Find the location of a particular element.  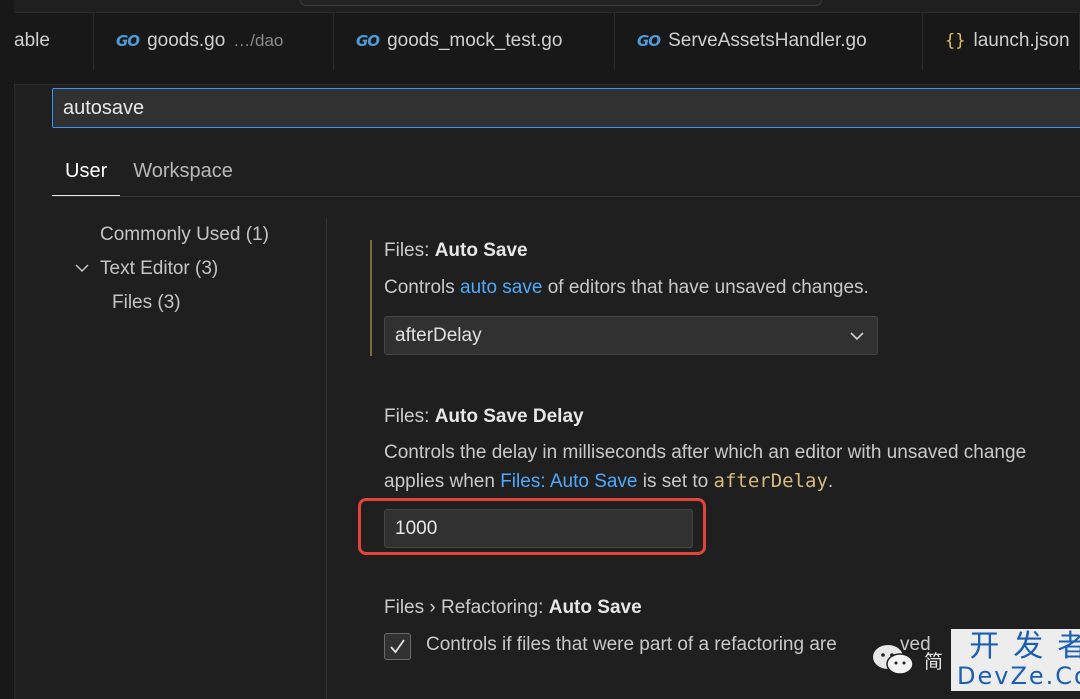

settings-scope-tabs: User Workspace is located at coordinates (149, 172).